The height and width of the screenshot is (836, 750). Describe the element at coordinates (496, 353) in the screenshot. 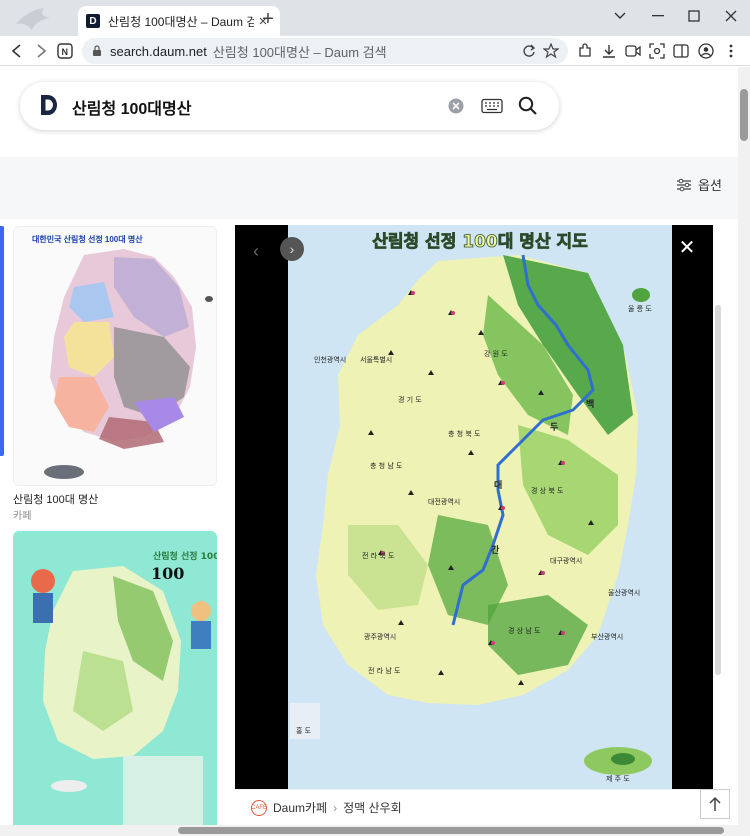

I see `region-label-gangwon: 강 원 도` at that location.